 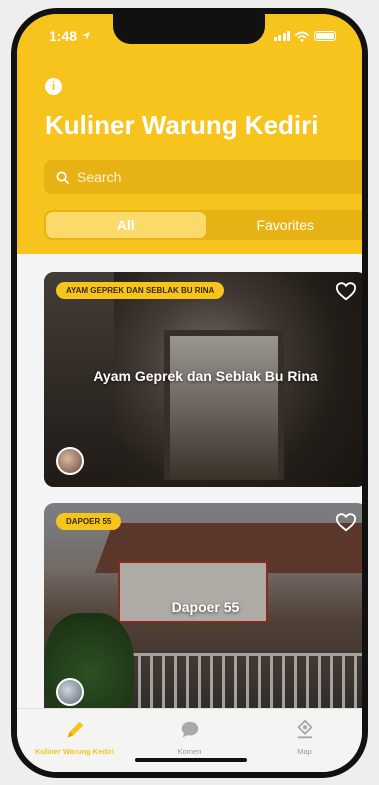 I want to click on pencil-icon, so click(x=75, y=729).